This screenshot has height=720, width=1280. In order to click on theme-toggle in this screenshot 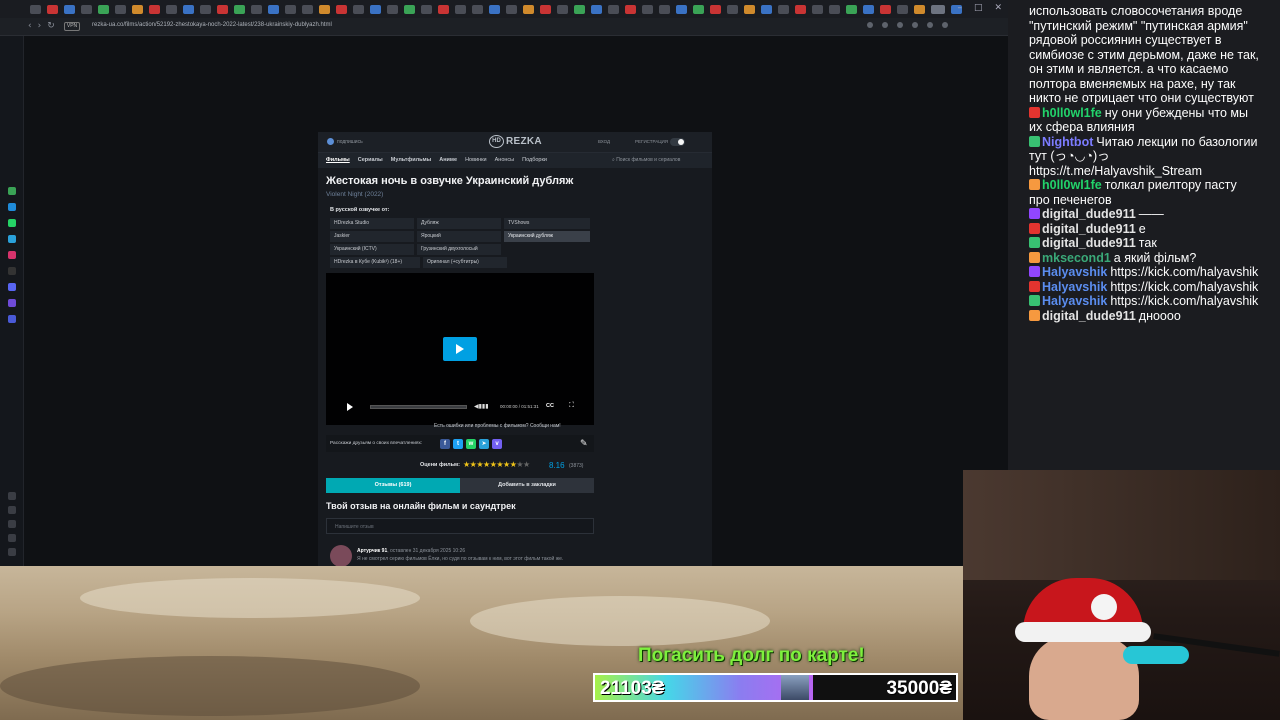, I will do `click(677, 142)`.